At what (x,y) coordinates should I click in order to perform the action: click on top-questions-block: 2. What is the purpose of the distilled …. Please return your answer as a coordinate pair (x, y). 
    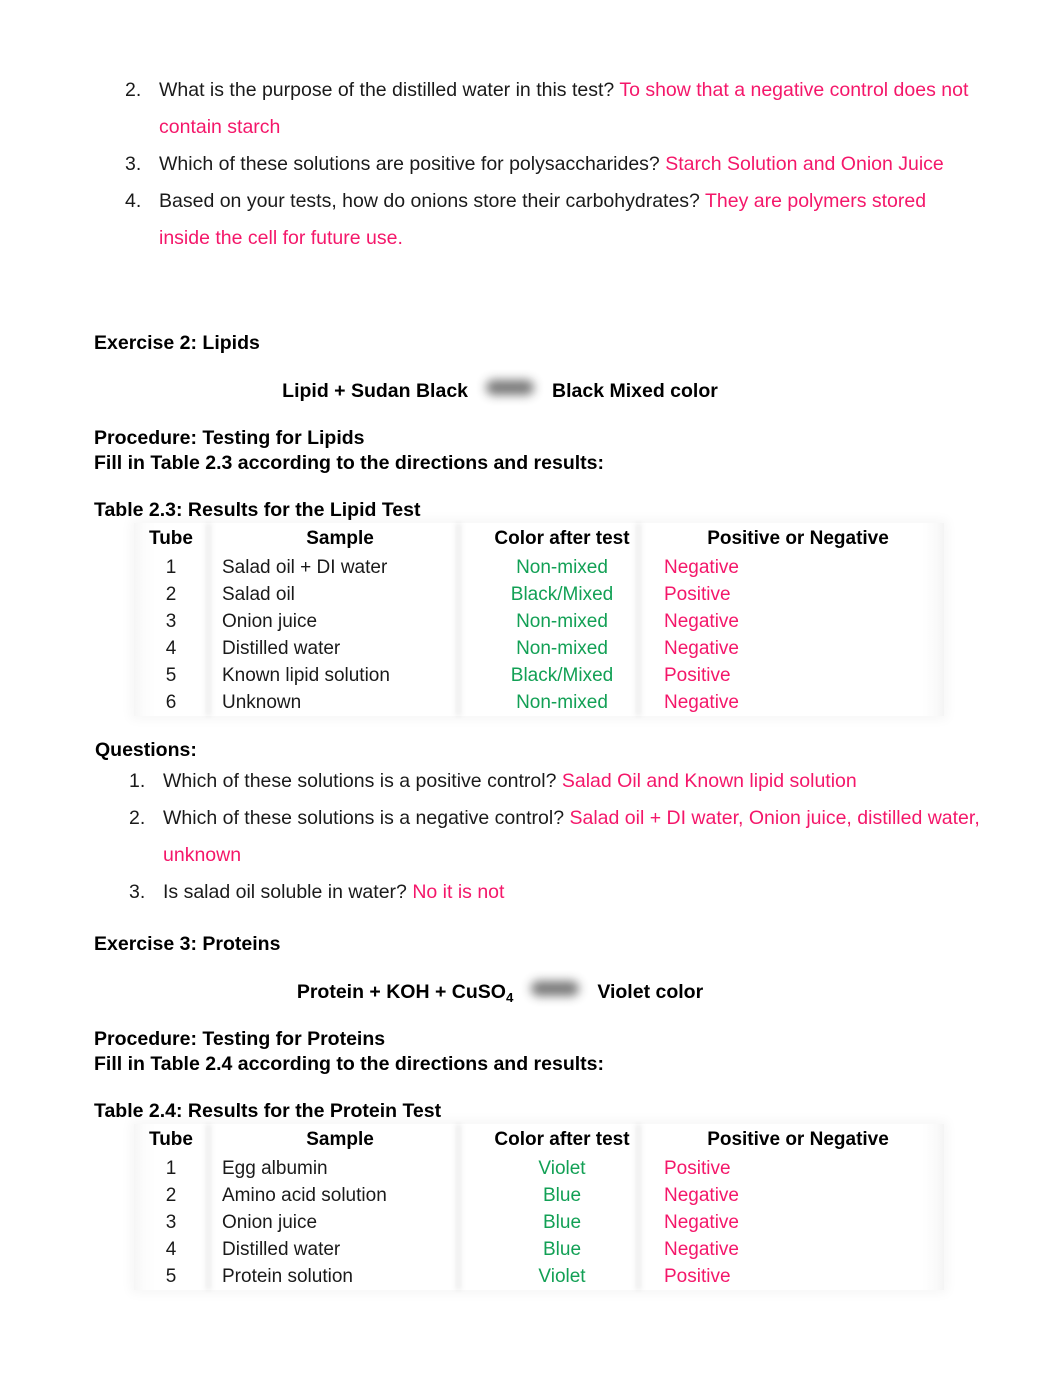
    Looking at the image, I should click on (537, 164).